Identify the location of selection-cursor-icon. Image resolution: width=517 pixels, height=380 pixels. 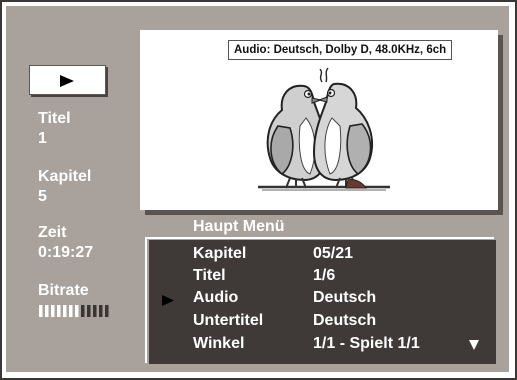
(168, 302).